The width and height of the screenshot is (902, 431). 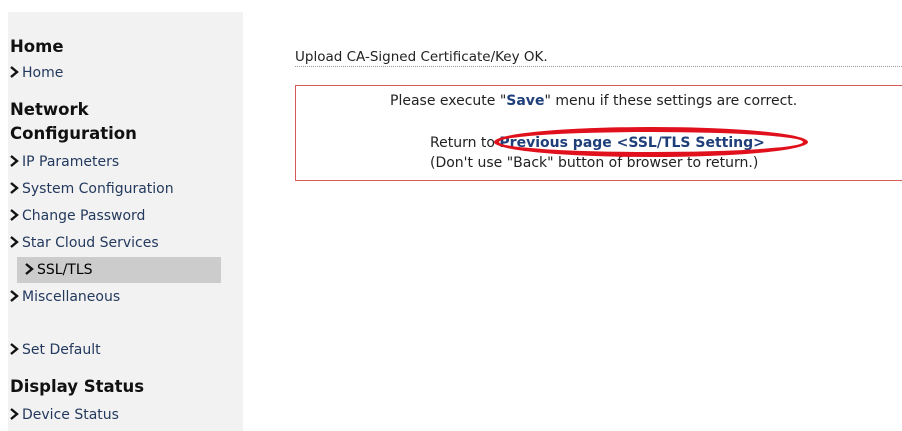 I want to click on nav-item-change-password: Change Password, so click(x=77, y=216).